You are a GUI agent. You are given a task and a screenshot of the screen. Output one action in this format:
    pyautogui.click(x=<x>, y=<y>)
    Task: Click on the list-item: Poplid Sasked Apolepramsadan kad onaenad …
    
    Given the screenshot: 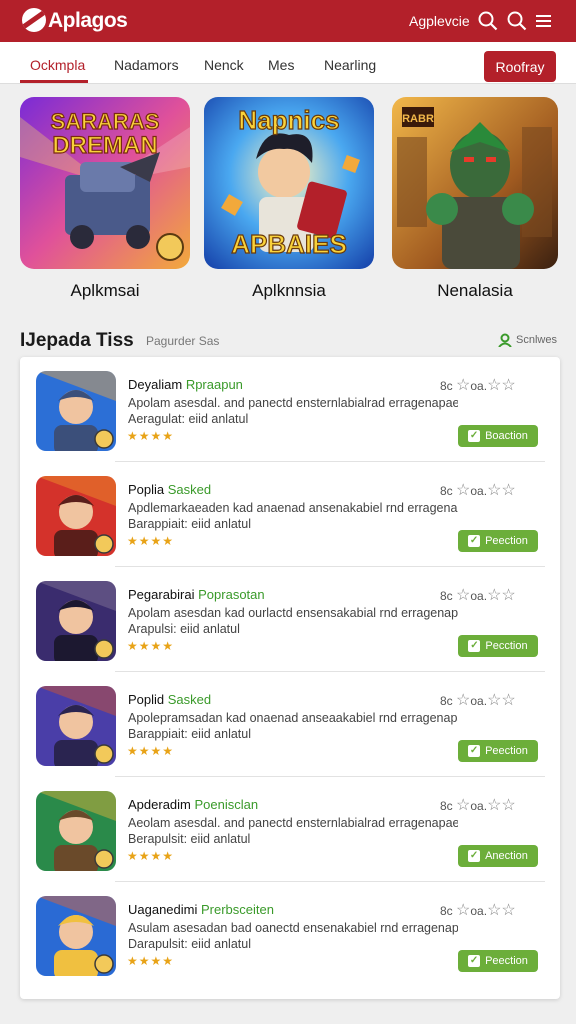 What is the action you would take?
    pyautogui.click(x=290, y=724)
    